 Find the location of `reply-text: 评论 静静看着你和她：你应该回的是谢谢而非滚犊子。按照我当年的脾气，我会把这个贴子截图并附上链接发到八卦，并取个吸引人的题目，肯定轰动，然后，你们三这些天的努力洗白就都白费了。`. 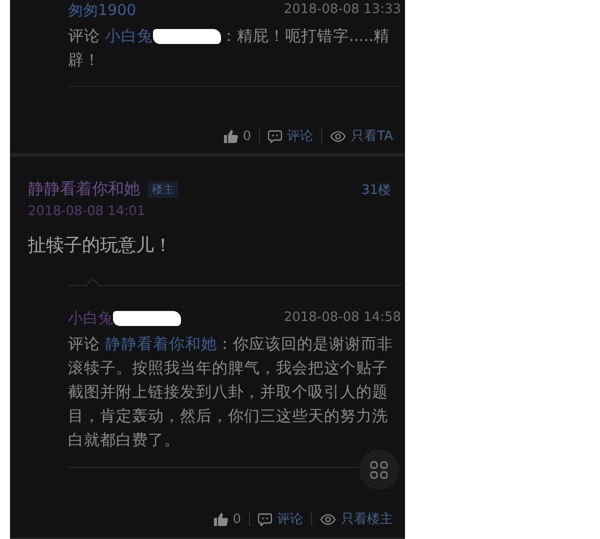

reply-text: 评论 静静看着你和她：你应该回的是谢谢而非滚犊子。按照我当年的脾气，我会把这个贴子截图并附上链接发到八卦，并取个吸引人的题目，肯定轰动，然后，你们三这些天的努力洗白就都白费了。 is located at coordinates (231, 392).